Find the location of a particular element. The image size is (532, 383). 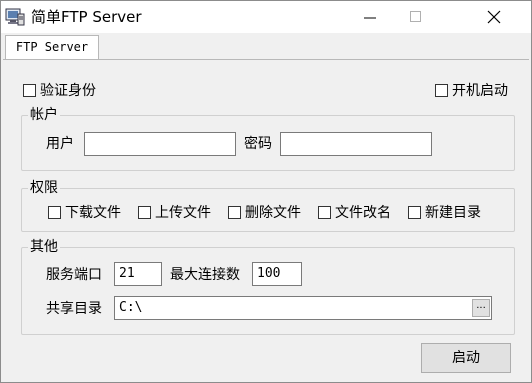

delete-checkbox is located at coordinates (234, 212).